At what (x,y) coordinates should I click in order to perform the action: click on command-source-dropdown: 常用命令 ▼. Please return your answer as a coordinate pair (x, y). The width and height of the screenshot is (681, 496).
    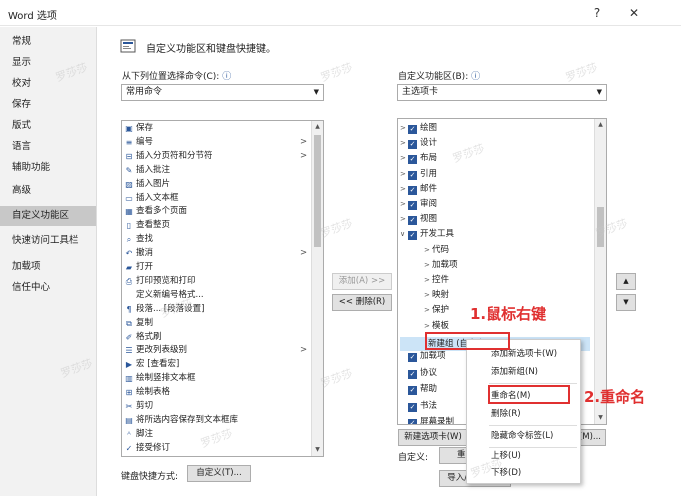
    Looking at the image, I should click on (222, 92).